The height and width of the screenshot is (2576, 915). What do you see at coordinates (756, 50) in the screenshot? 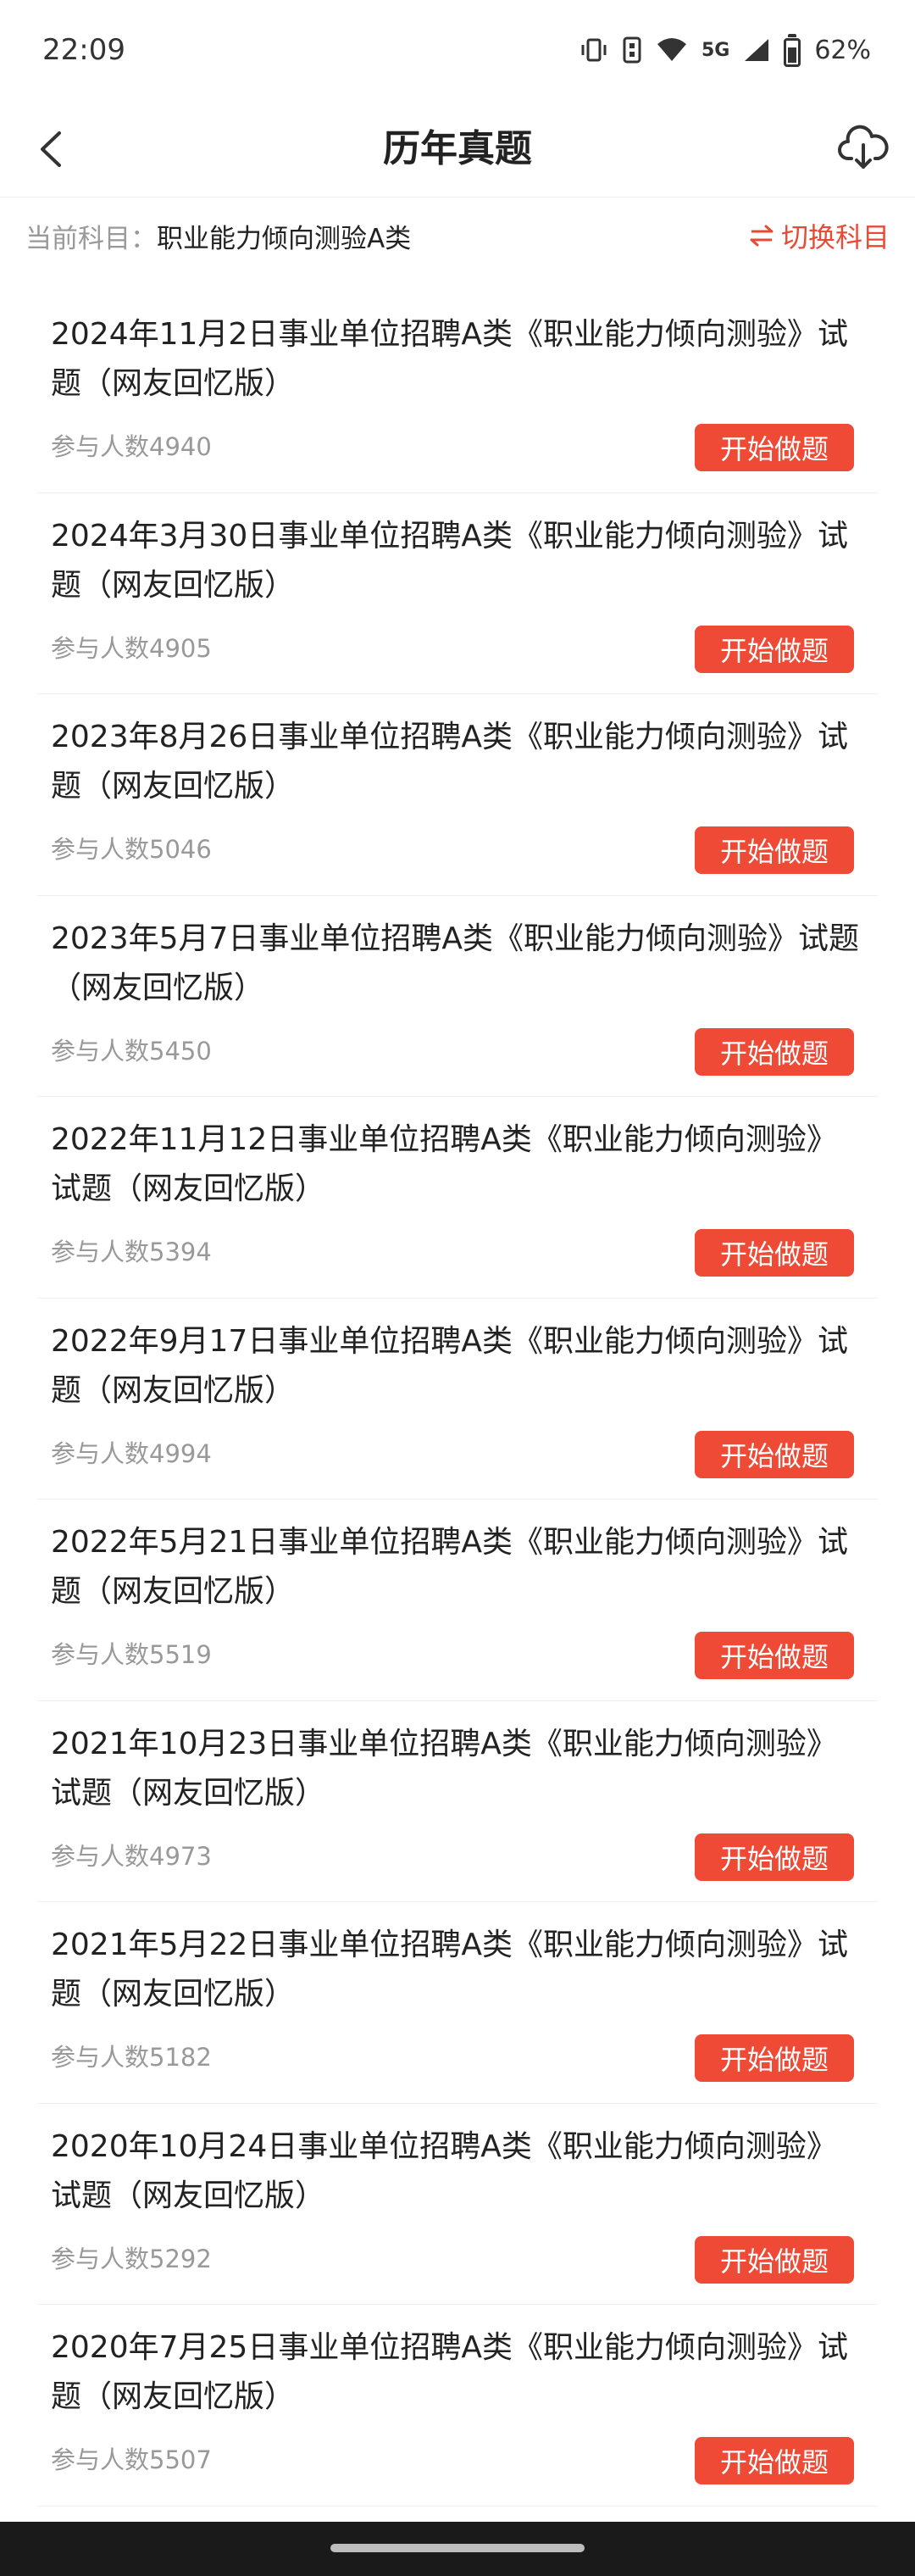
I see `signal-icon` at bounding box center [756, 50].